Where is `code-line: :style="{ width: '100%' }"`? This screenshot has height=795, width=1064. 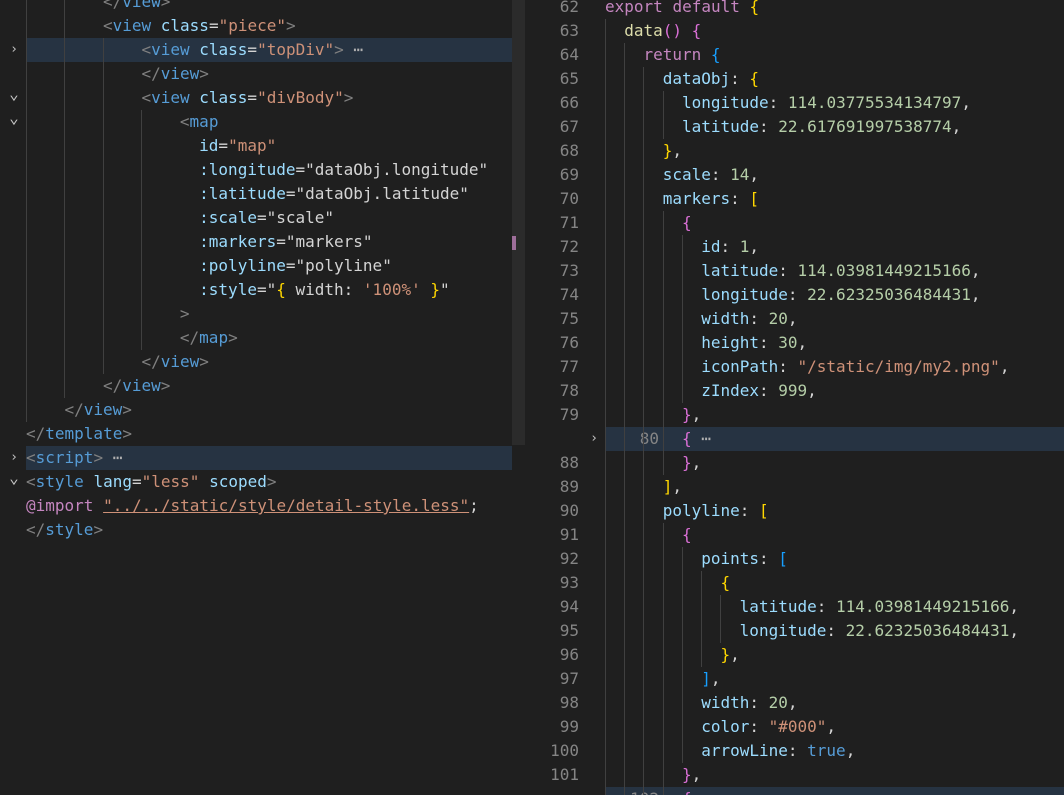
code-line: :style="{ width: '100%' }" is located at coordinates (256, 290).